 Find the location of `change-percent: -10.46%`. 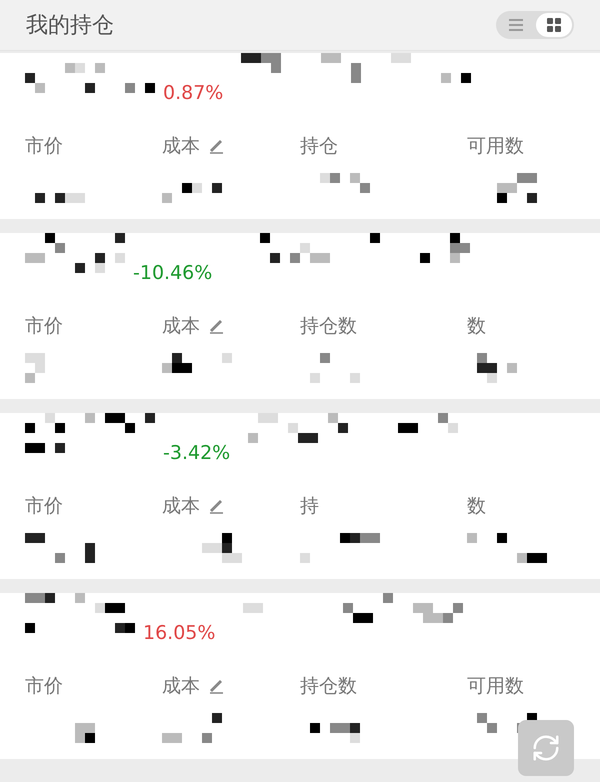

change-percent: -10.46% is located at coordinates (172, 273).